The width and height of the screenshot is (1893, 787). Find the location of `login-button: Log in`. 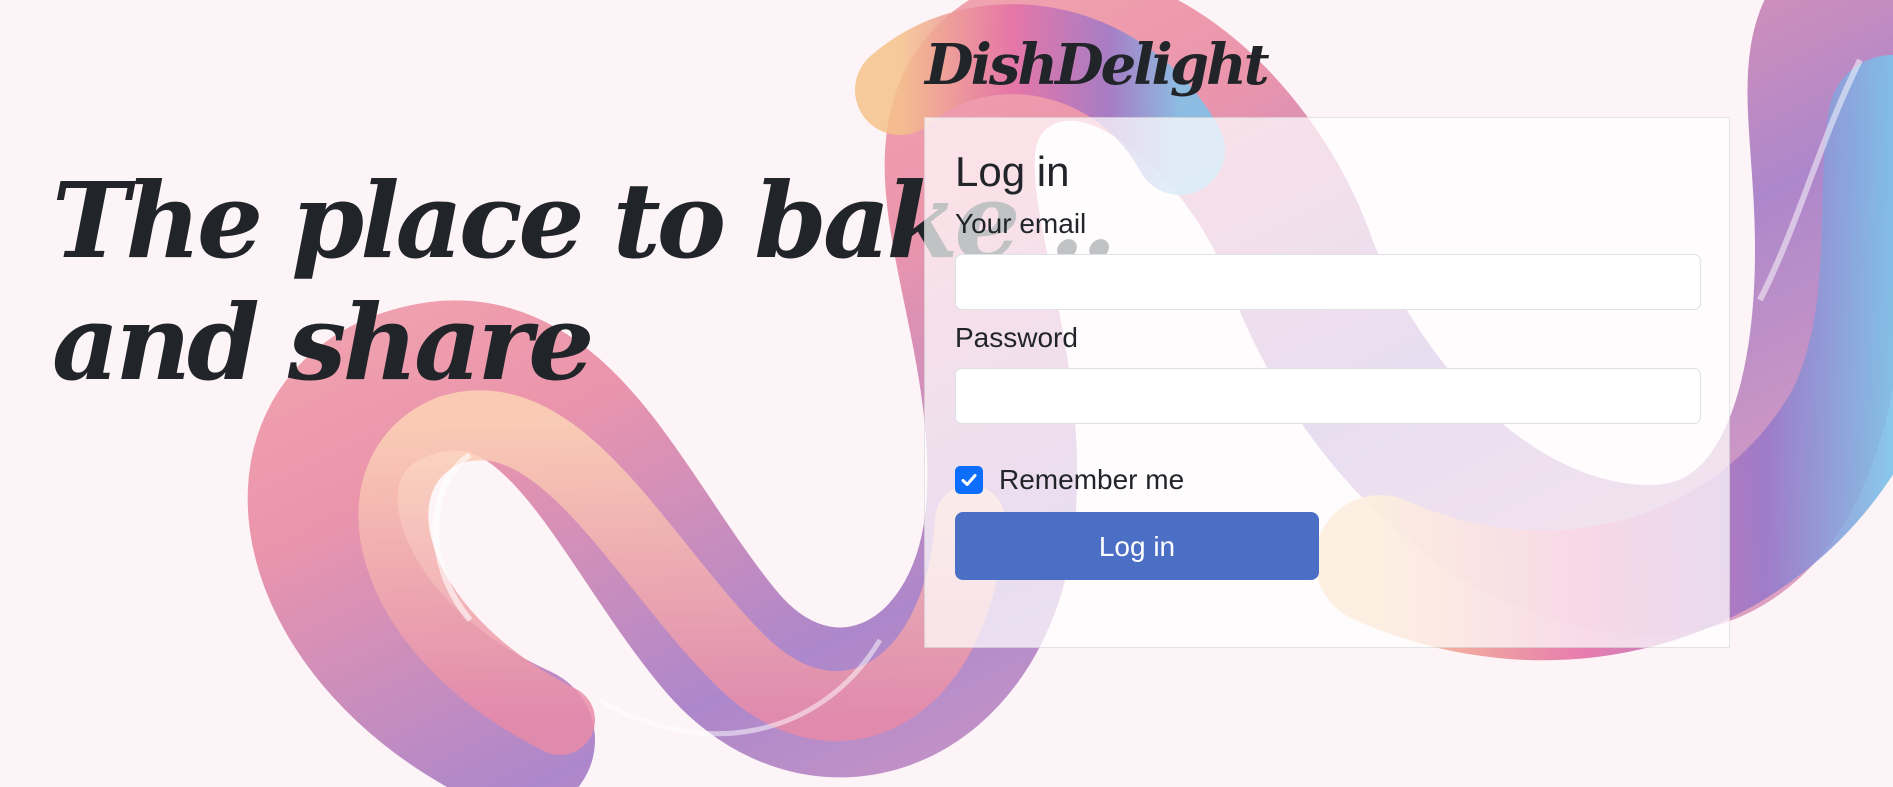

login-button: Log in is located at coordinates (1137, 546).